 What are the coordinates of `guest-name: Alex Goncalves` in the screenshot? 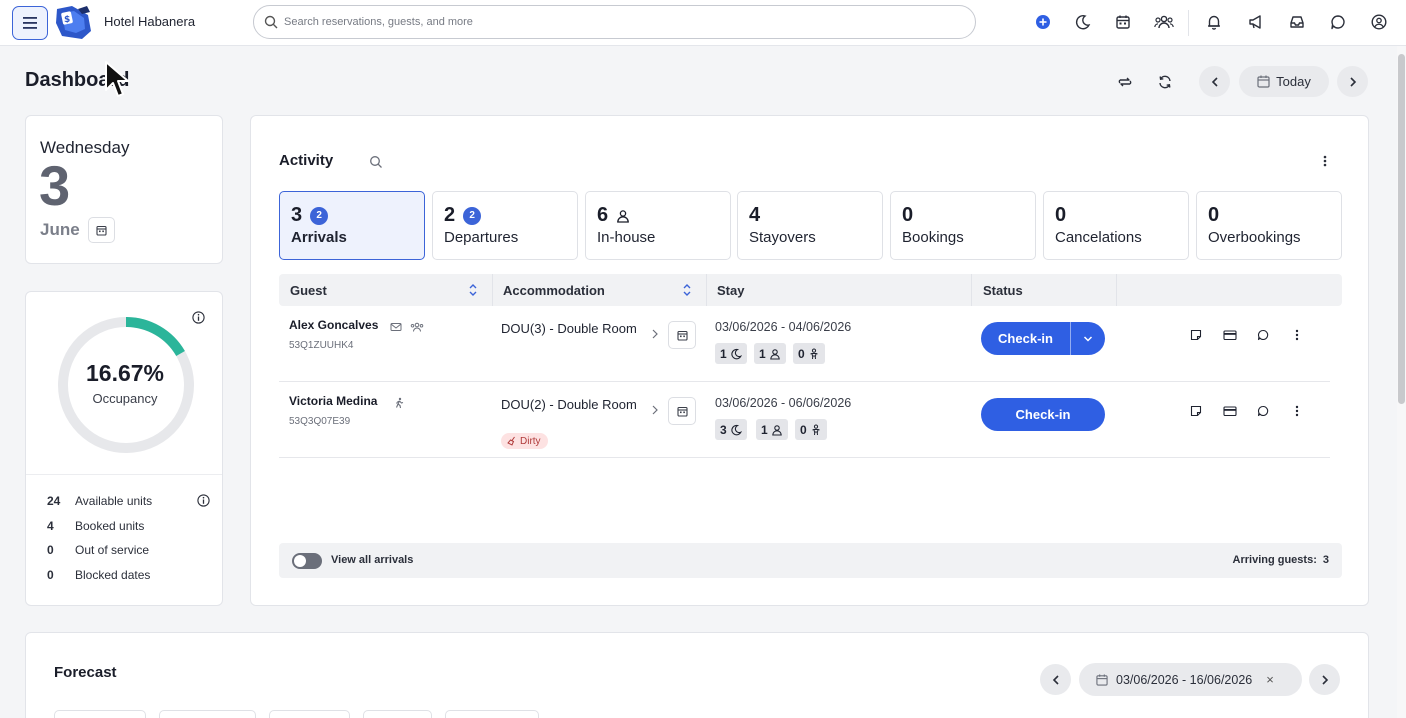 It's located at (333, 325).